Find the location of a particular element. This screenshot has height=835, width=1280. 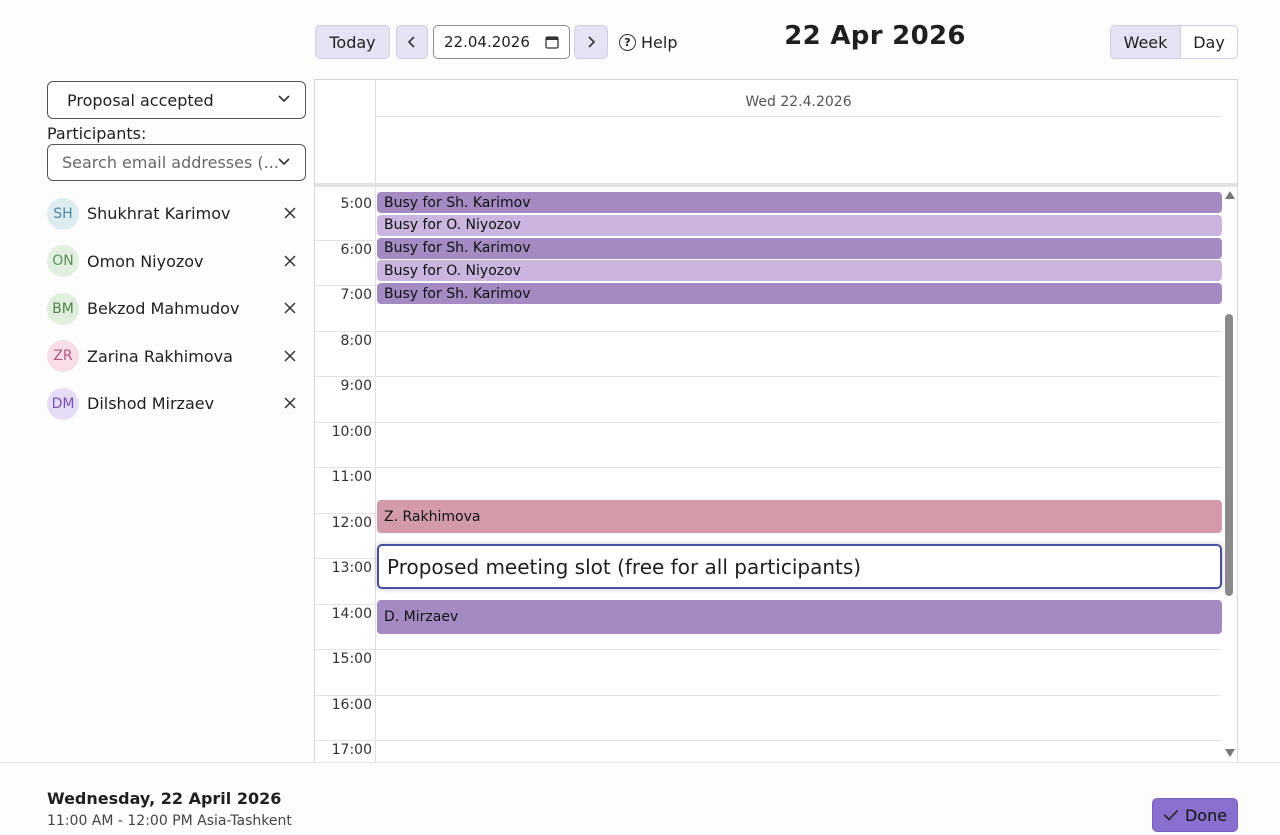

previous-button is located at coordinates (412, 42).